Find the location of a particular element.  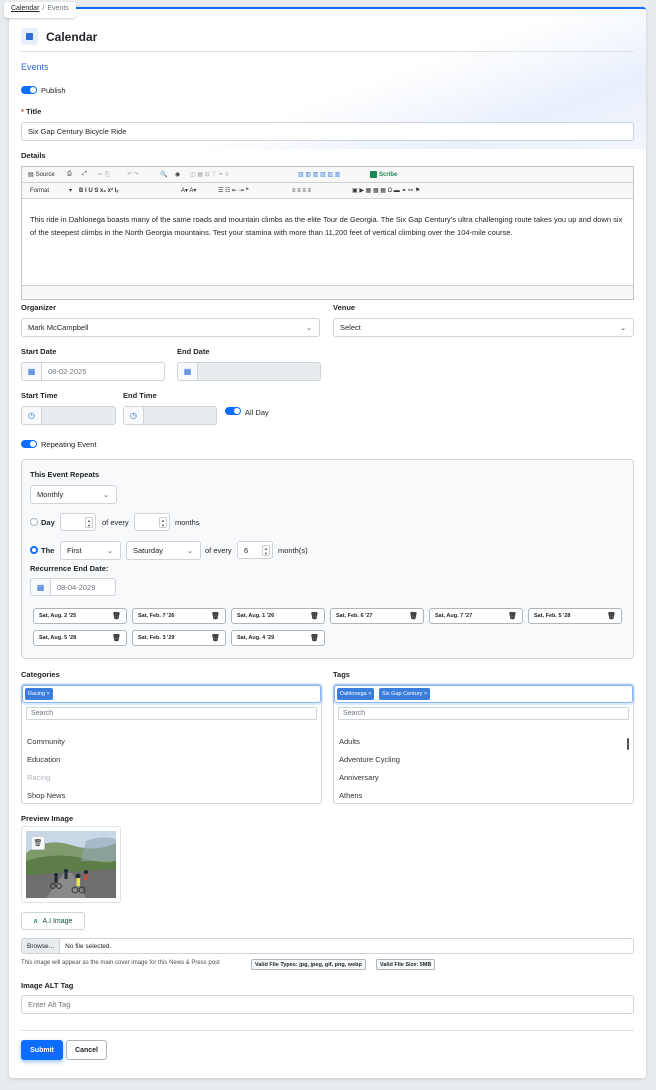

interval-input: 6 ▲ ▼ is located at coordinates (255, 550).